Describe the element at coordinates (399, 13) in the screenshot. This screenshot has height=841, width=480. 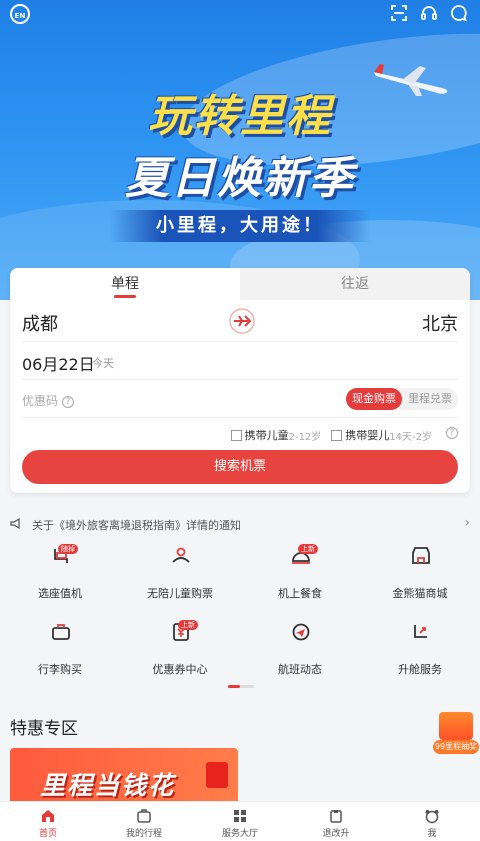
I see `scan-icon` at that location.